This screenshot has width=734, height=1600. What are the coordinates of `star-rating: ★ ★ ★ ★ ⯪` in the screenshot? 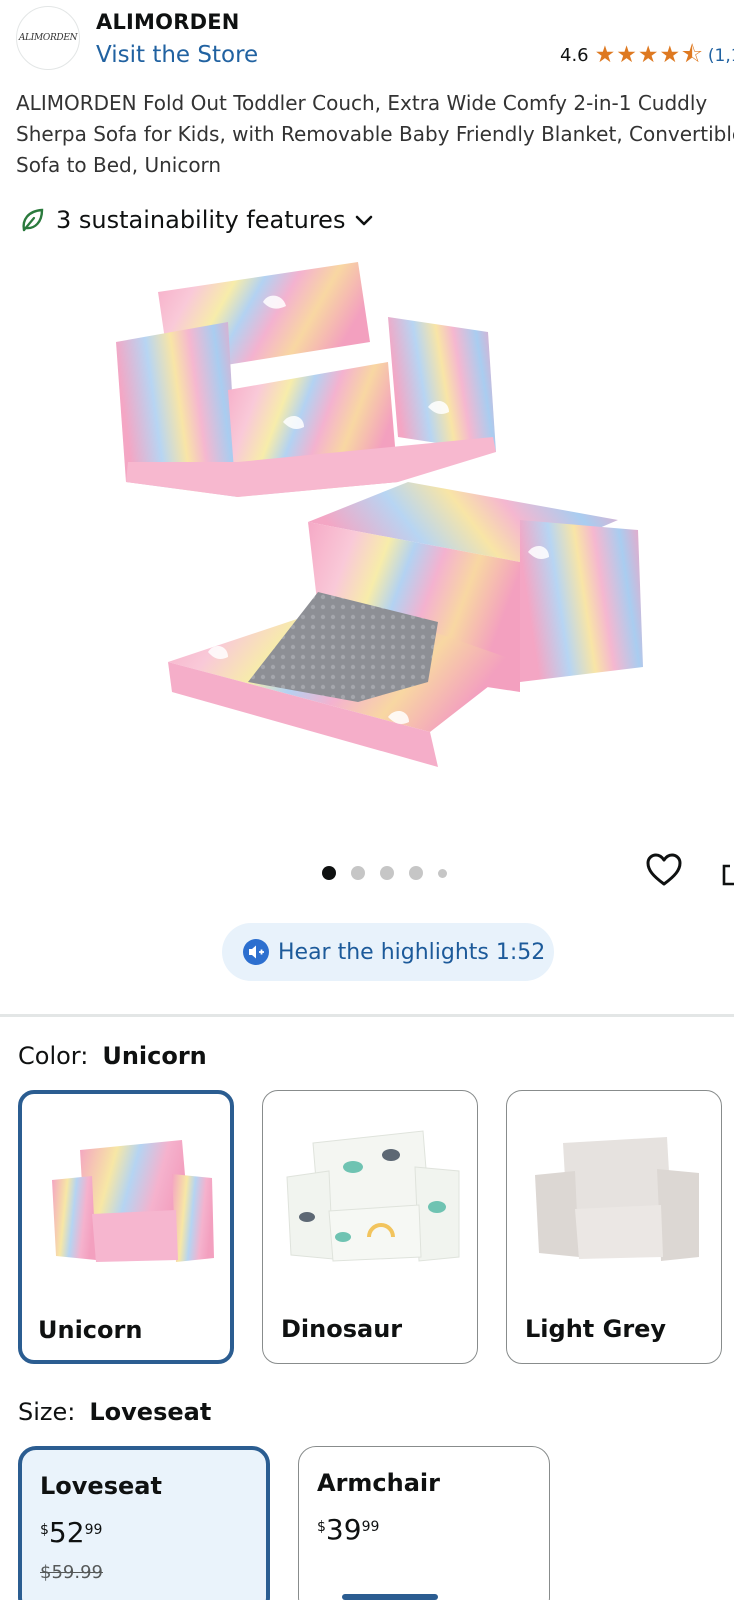 It's located at (649, 55).